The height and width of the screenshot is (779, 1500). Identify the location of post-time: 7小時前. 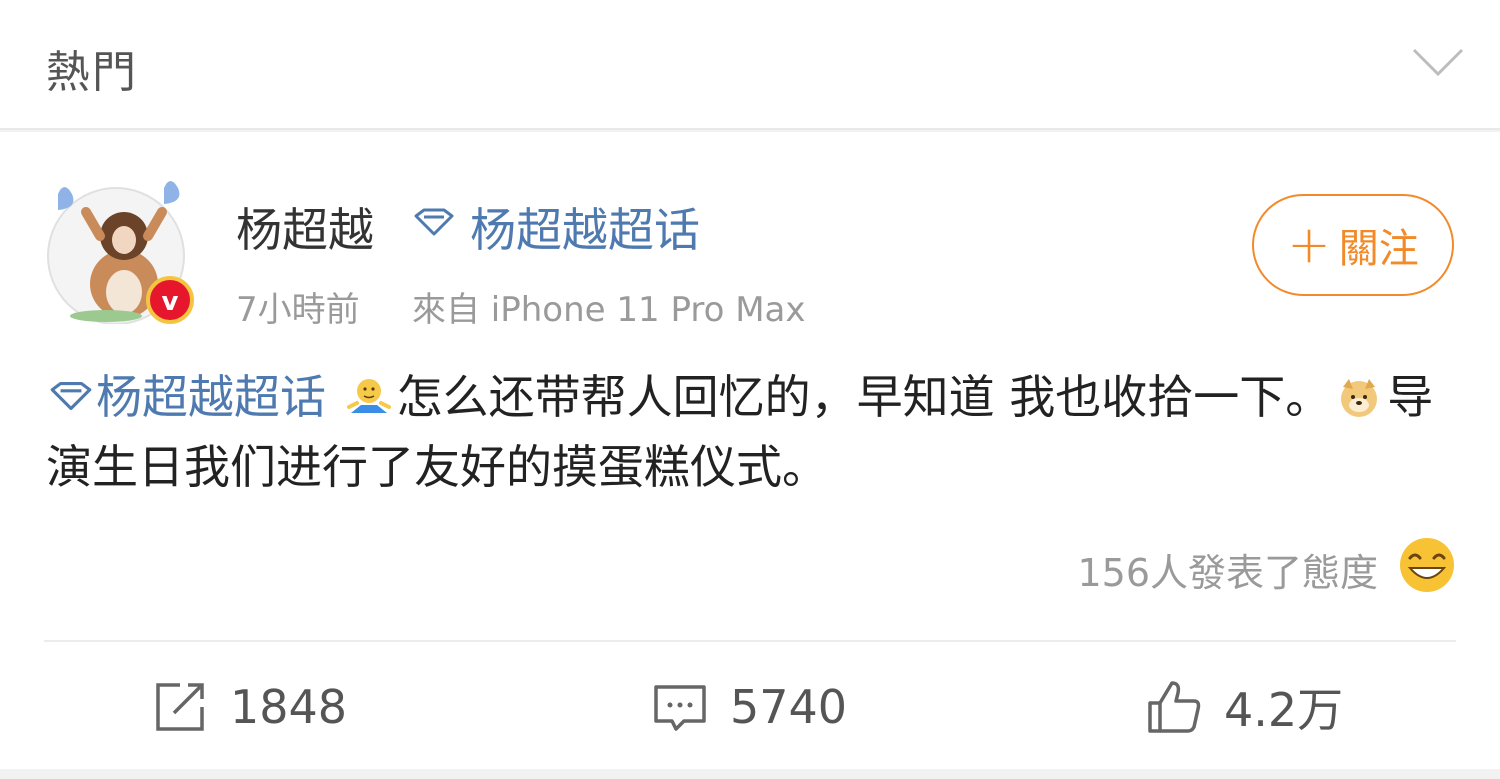
(298, 310).